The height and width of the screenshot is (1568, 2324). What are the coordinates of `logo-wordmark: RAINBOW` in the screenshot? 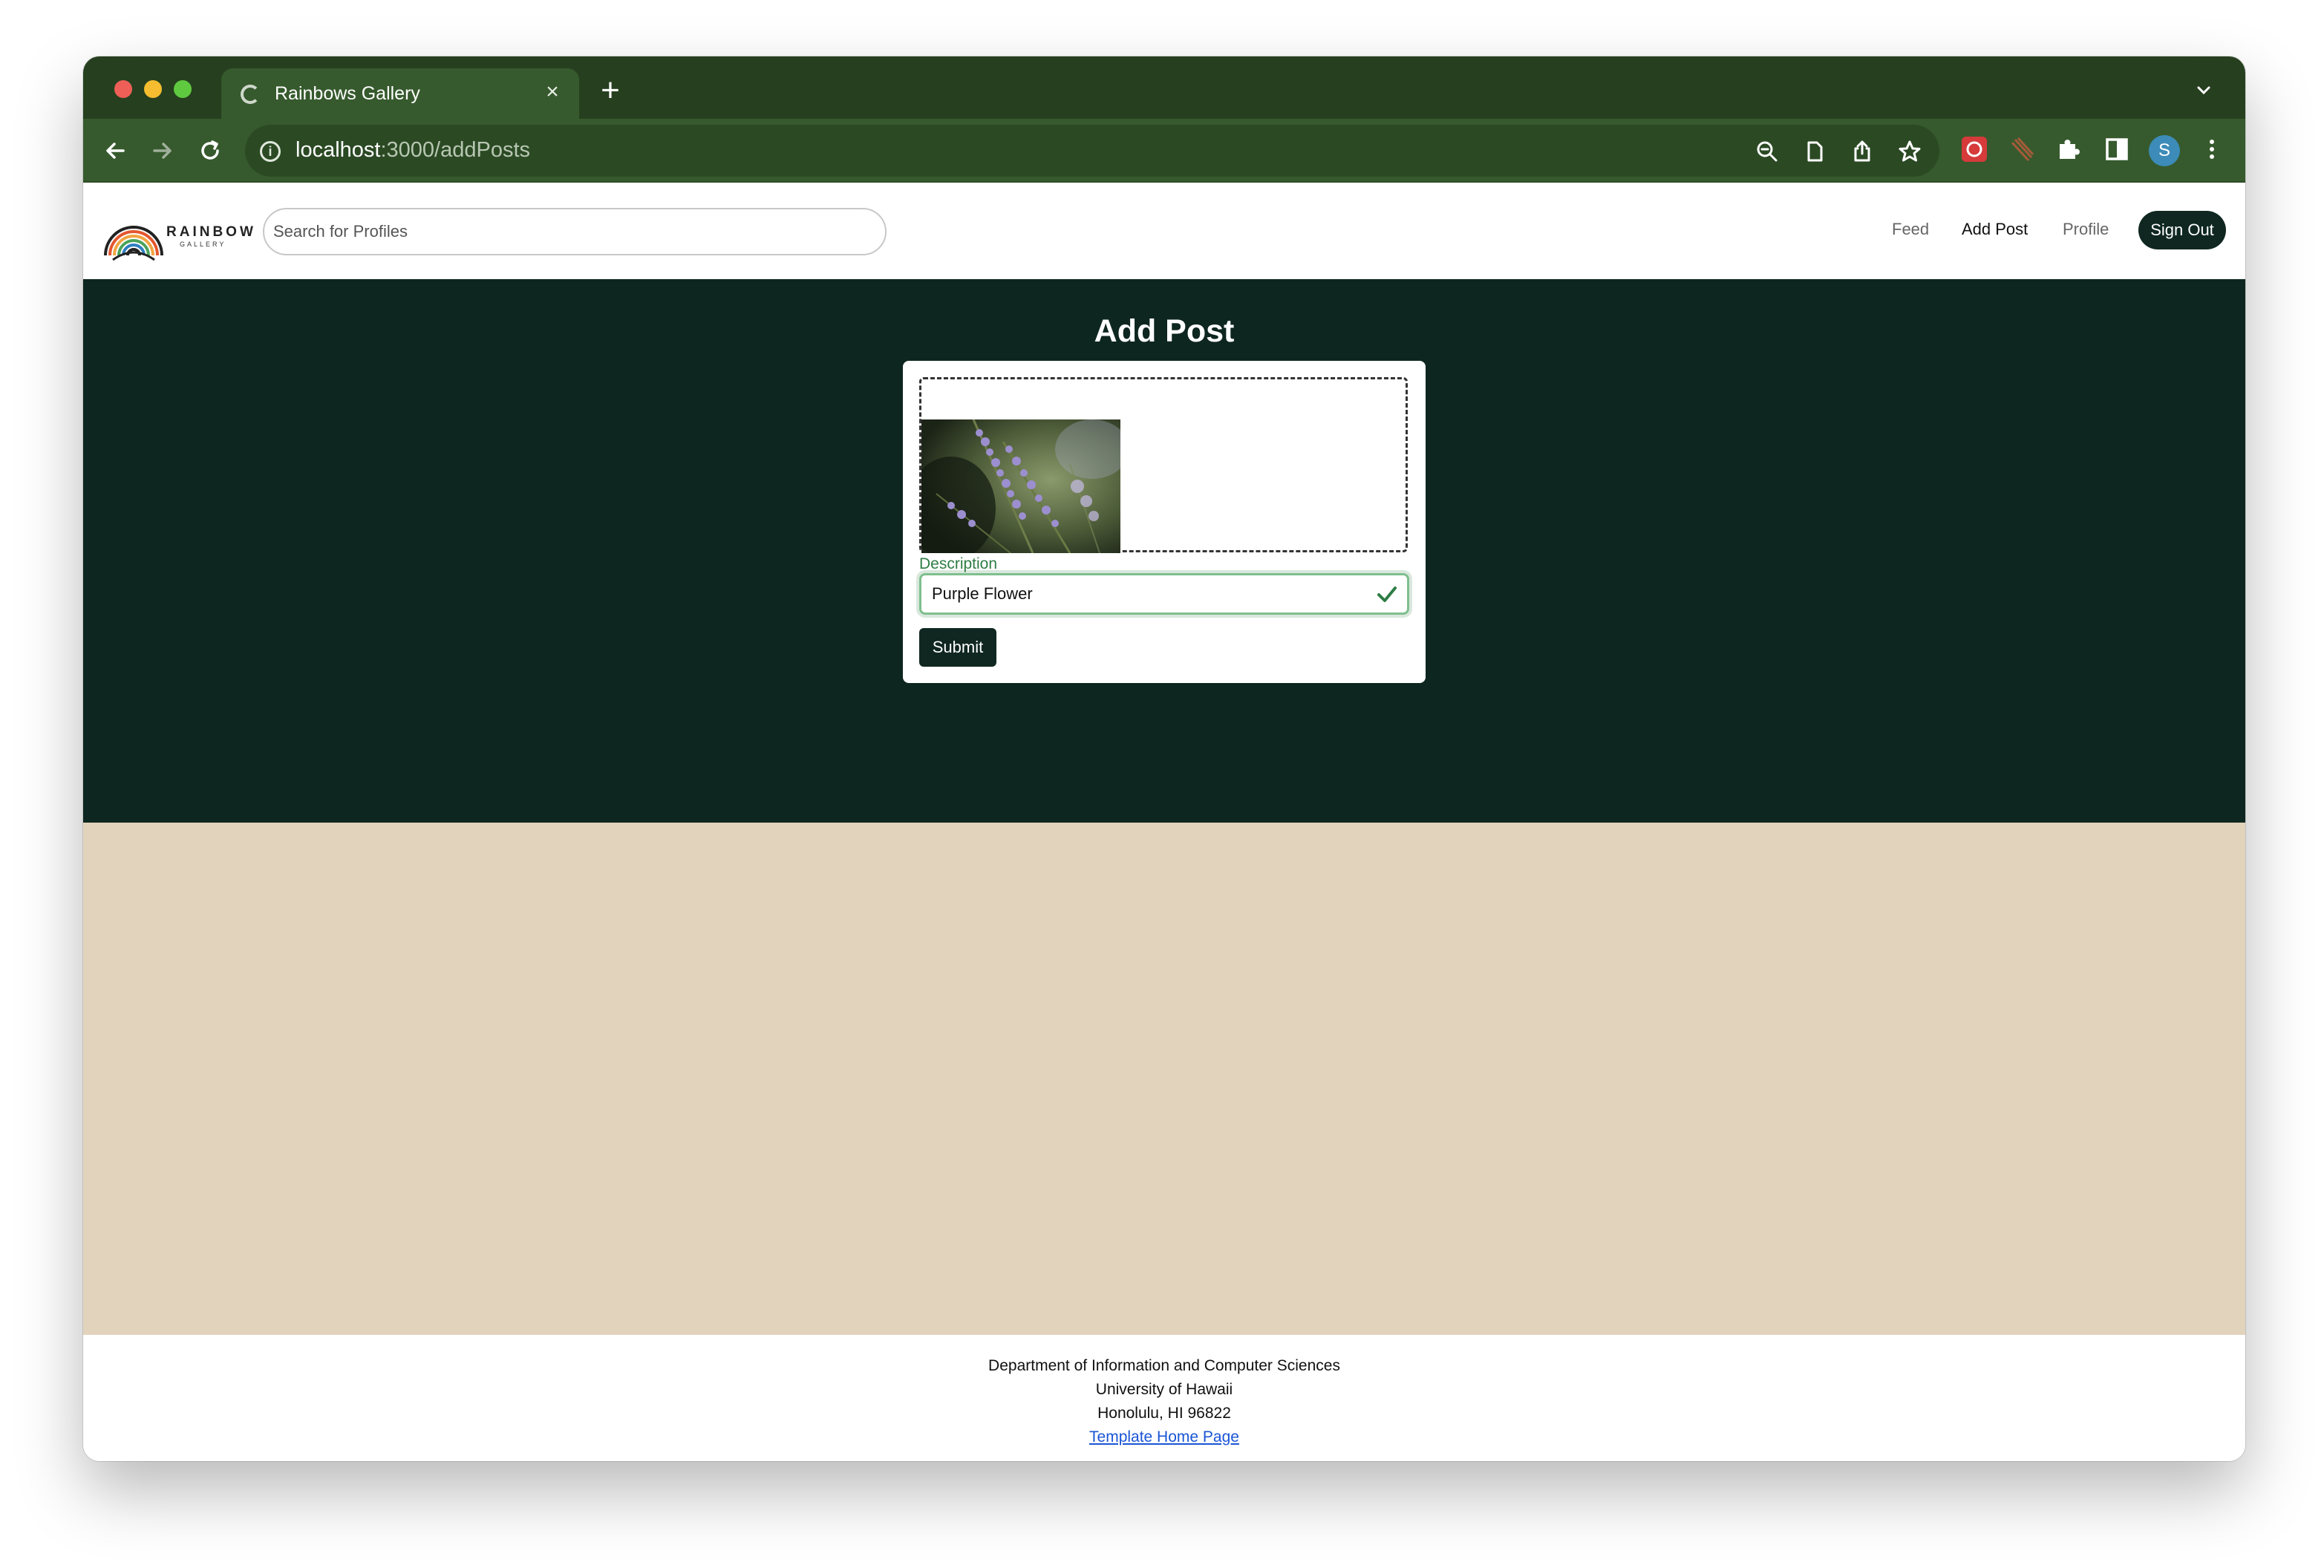 It's located at (211, 232).